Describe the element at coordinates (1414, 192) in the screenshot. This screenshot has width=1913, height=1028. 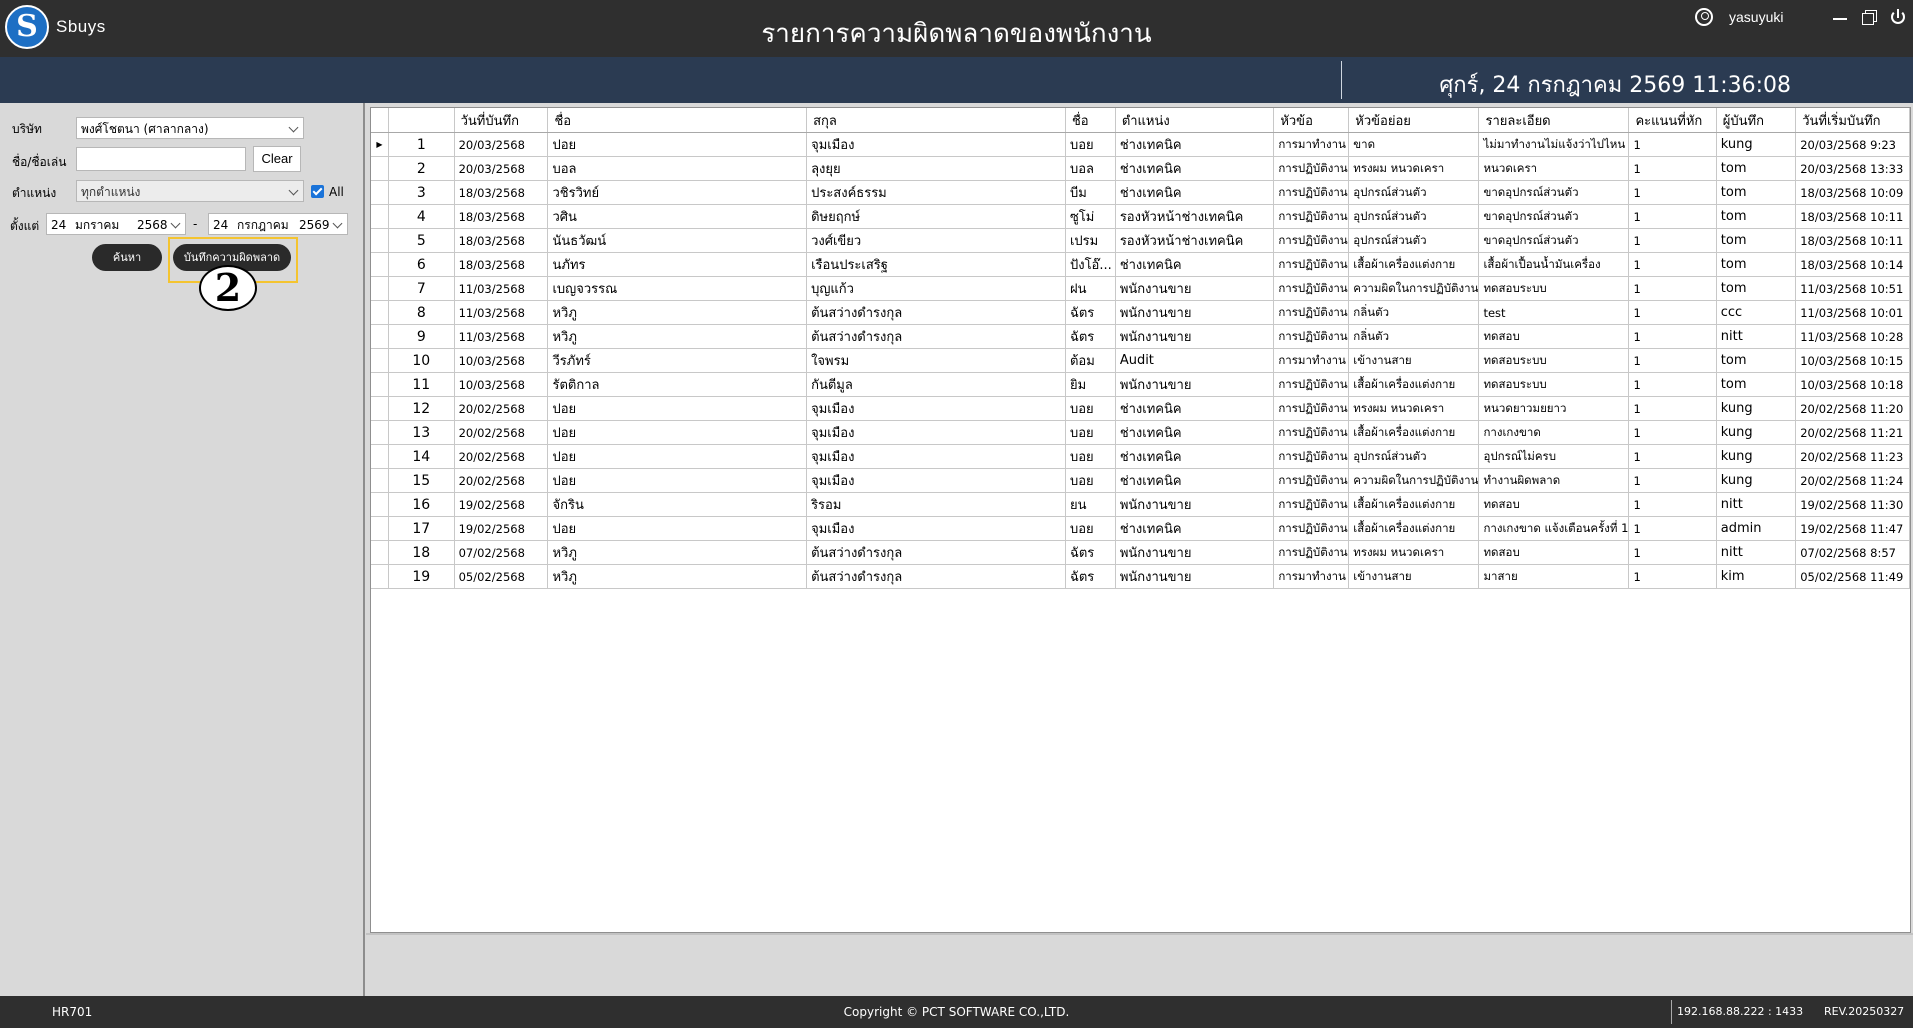
I see `cell-subtopic: อุปกรณ์ส่วนตัว` at that location.